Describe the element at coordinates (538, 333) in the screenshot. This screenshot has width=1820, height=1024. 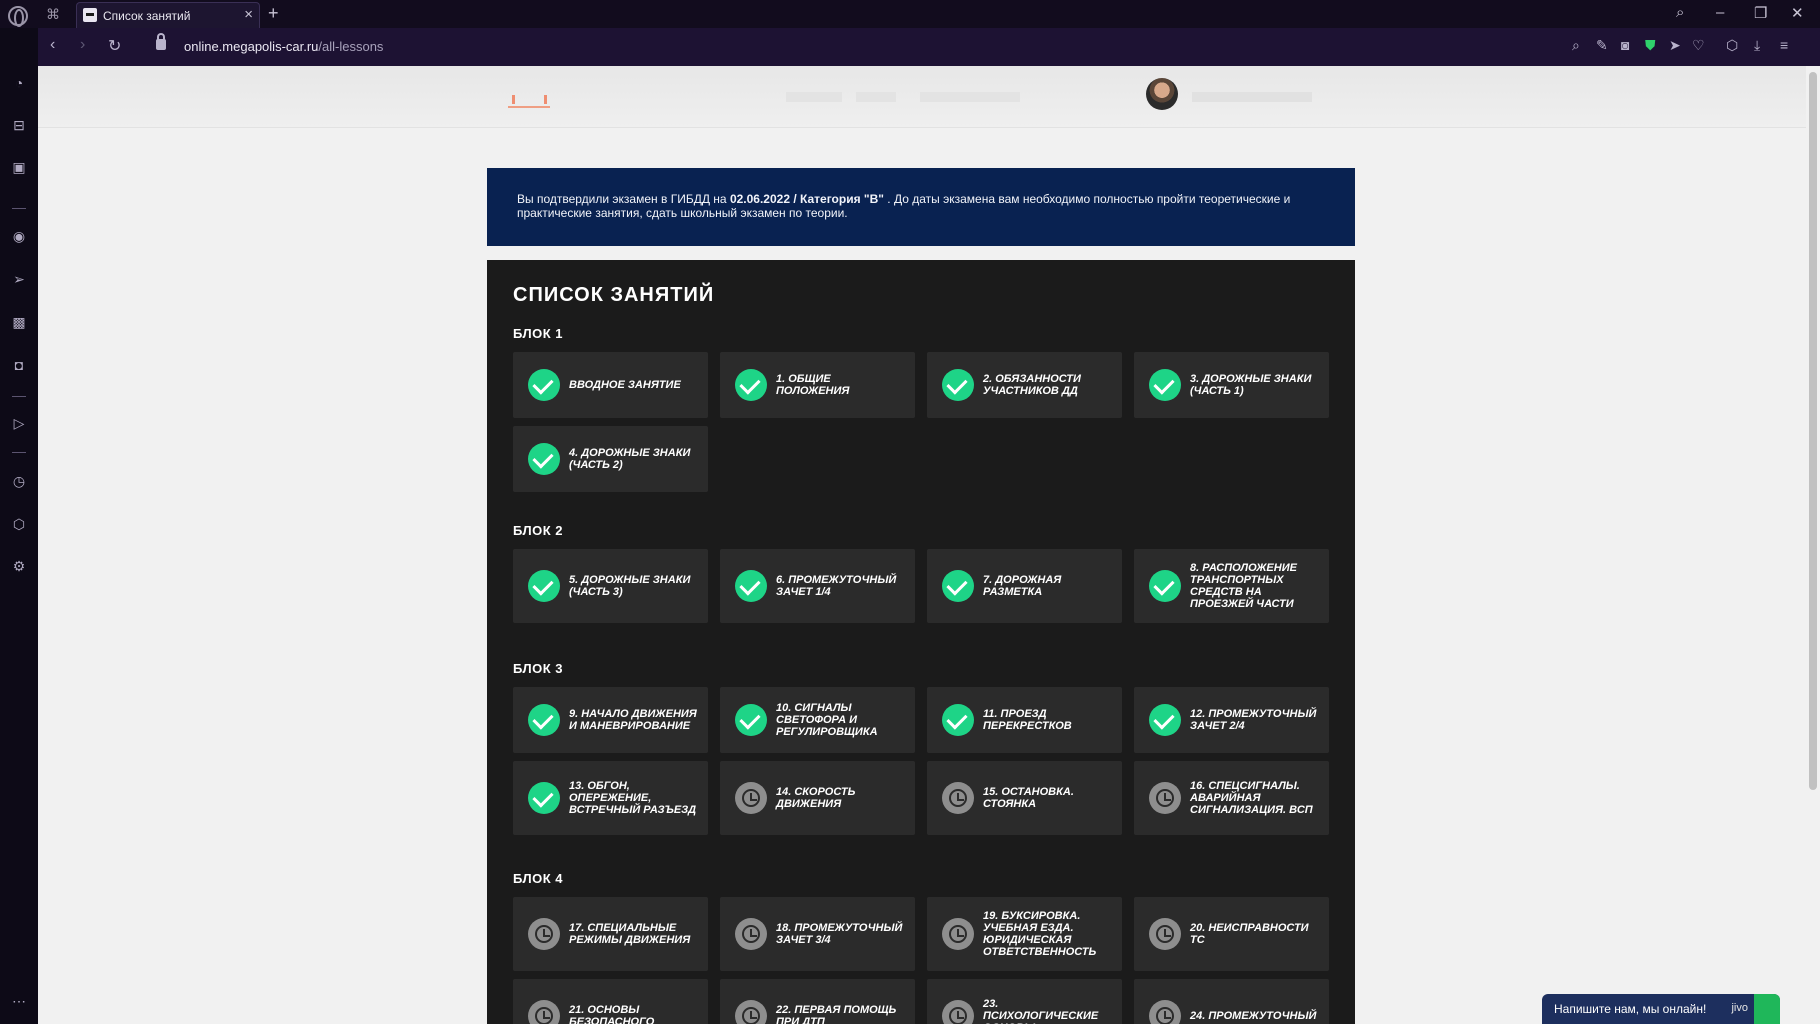
I see `block-title: БЛОК 1` at that location.